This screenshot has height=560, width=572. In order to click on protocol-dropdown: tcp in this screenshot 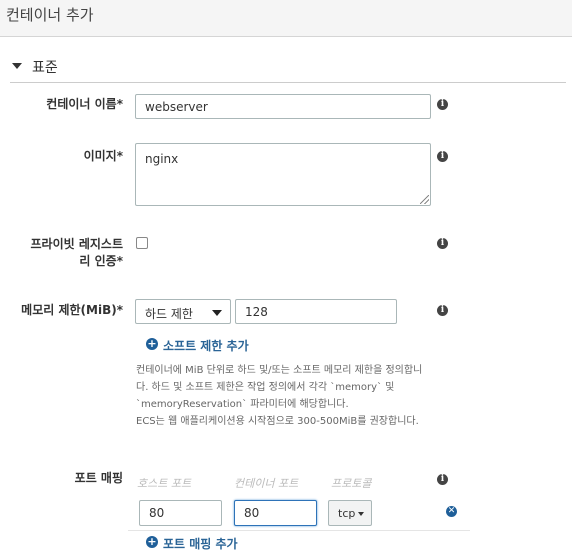, I will do `click(350, 513)`.